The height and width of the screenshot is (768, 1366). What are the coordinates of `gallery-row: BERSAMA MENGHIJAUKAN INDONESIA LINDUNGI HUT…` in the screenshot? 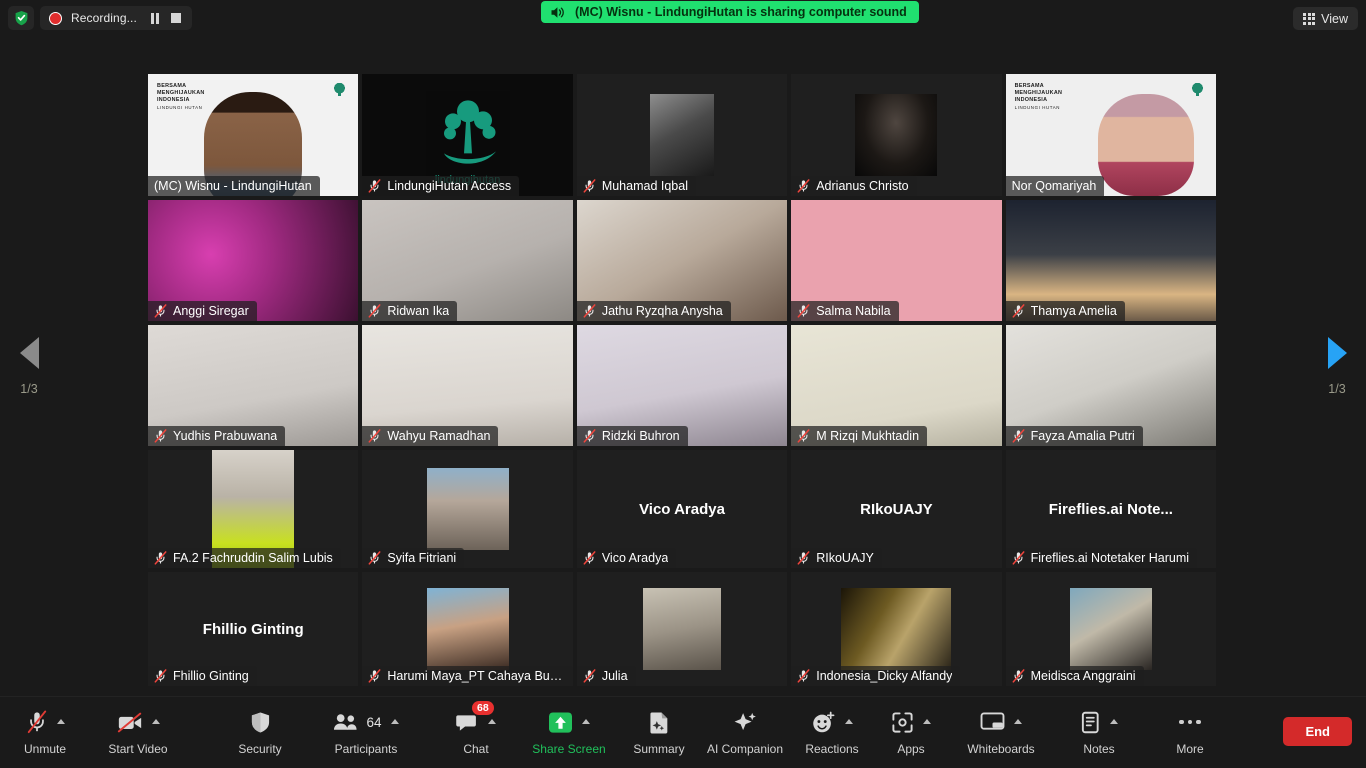 It's located at (682, 137).